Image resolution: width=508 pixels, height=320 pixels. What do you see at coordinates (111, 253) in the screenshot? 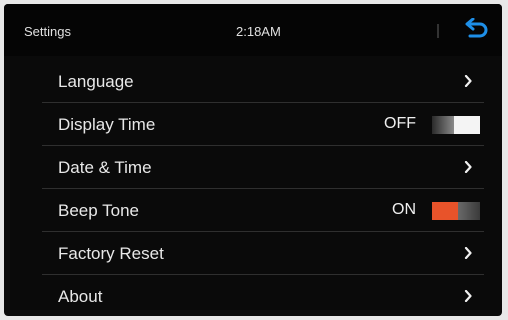
I see `settings-item-label: Factory Reset` at bounding box center [111, 253].